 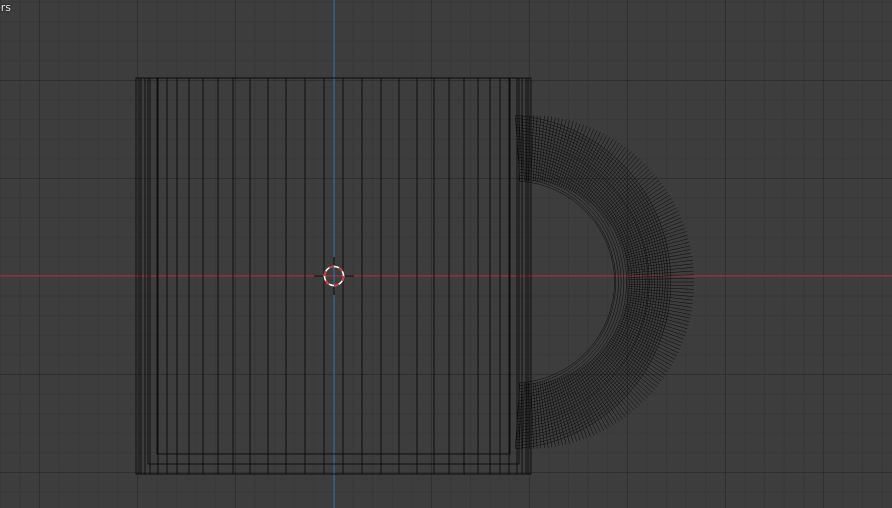 What do you see at coordinates (605, 282) in the screenshot?
I see `mug-handle-wireframe` at bounding box center [605, 282].